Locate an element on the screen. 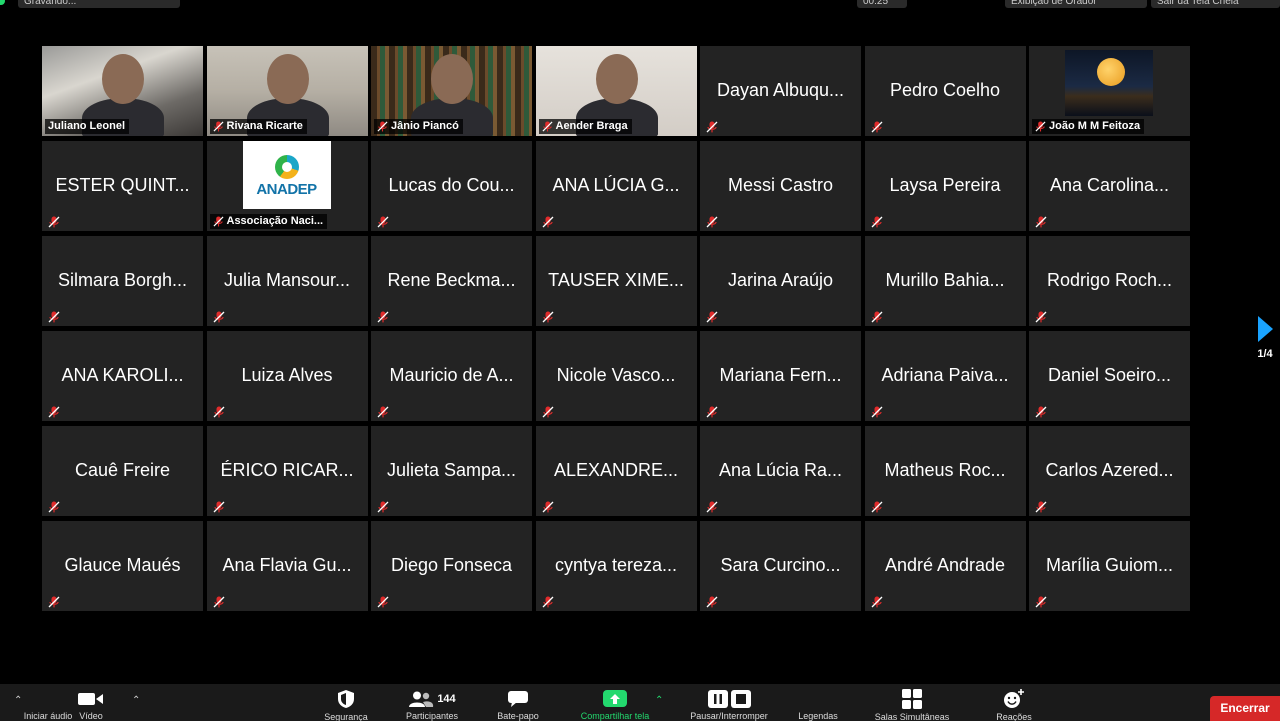 The width and height of the screenshot is (1280, 721). participant-tile: Messi Castro is located at coordinates (780, 186).